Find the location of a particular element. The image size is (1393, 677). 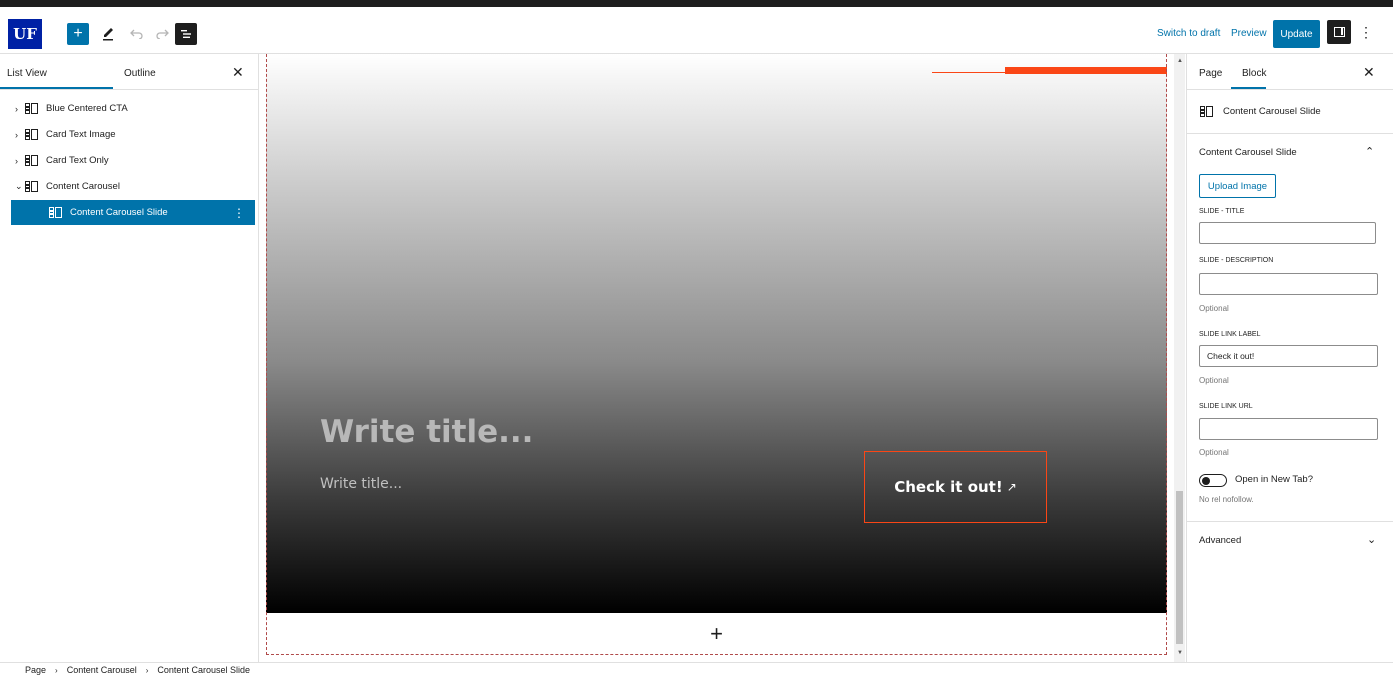

more-options-button: ⋮ is located at coordinates (1366, 32).